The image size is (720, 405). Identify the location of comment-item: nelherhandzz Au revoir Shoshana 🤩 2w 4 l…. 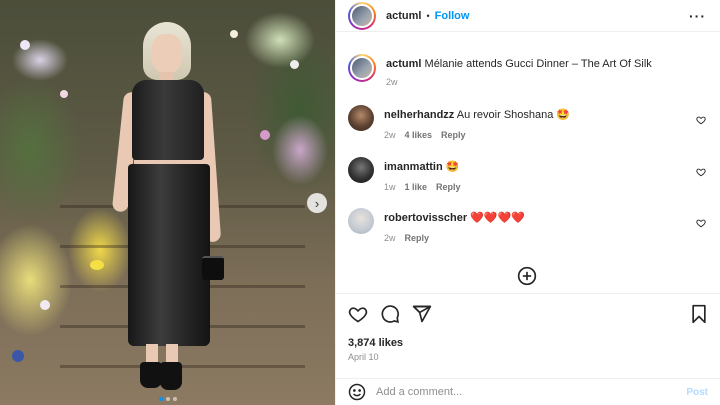
(528, 122).